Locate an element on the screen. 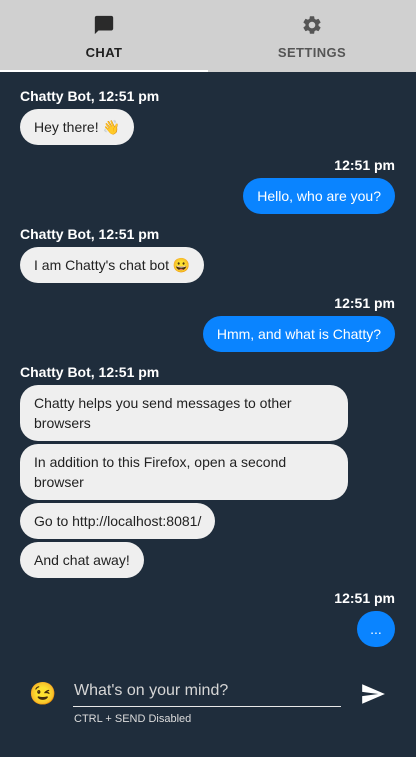  tab-bar: CHAT SETTINGS is located at coordinates (208, 36).